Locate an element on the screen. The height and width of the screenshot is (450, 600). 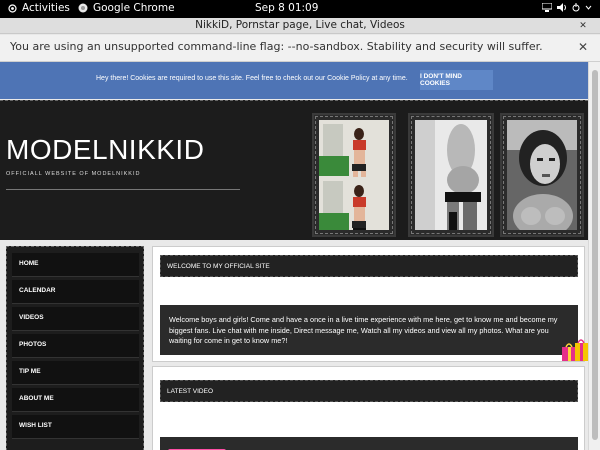
system-tray is located at coordinates (567, 7).